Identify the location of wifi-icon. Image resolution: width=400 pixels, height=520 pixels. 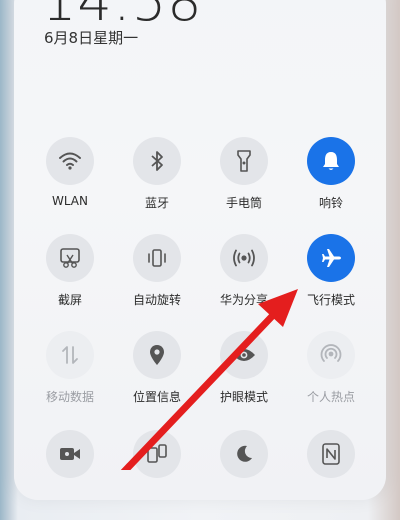
(70, 161).